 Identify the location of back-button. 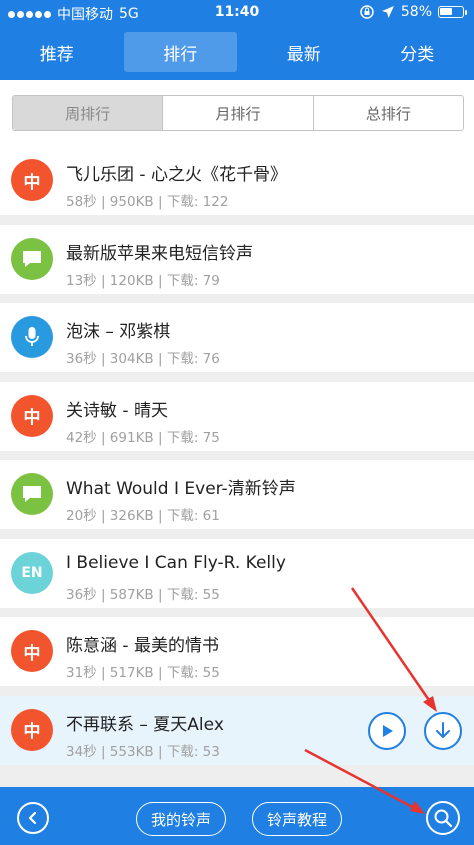
(33, 818).